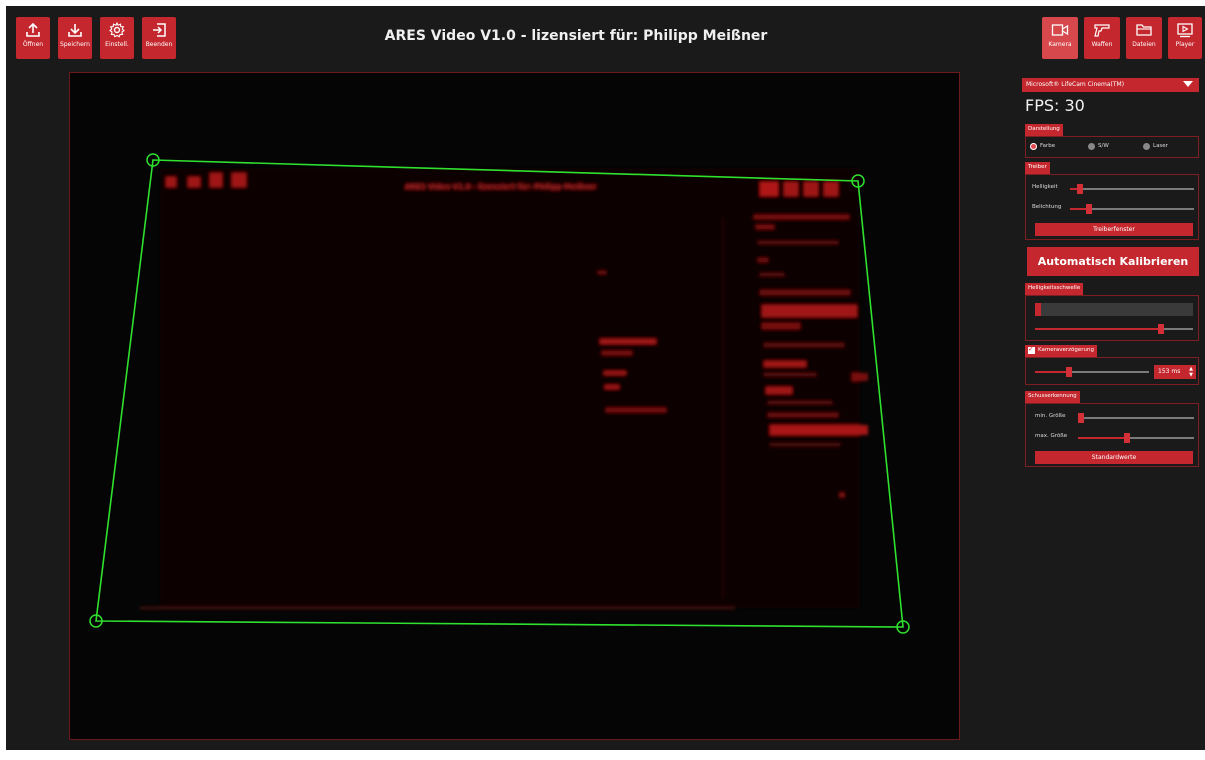  I want to click on radio-sw, so click(1091, 146).